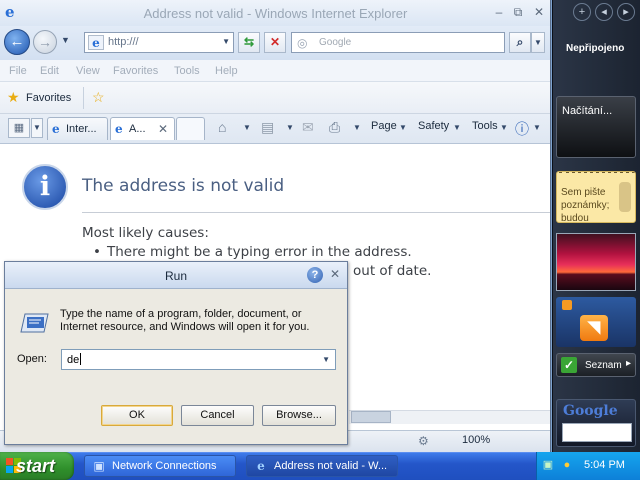 Image resolution: width=640 pixels, height=480 pixels. What do you see at coordinates (326, 359) in the screenshot?
I see `history-dropdown-icon: ▼` at bounding box center [326, 359].